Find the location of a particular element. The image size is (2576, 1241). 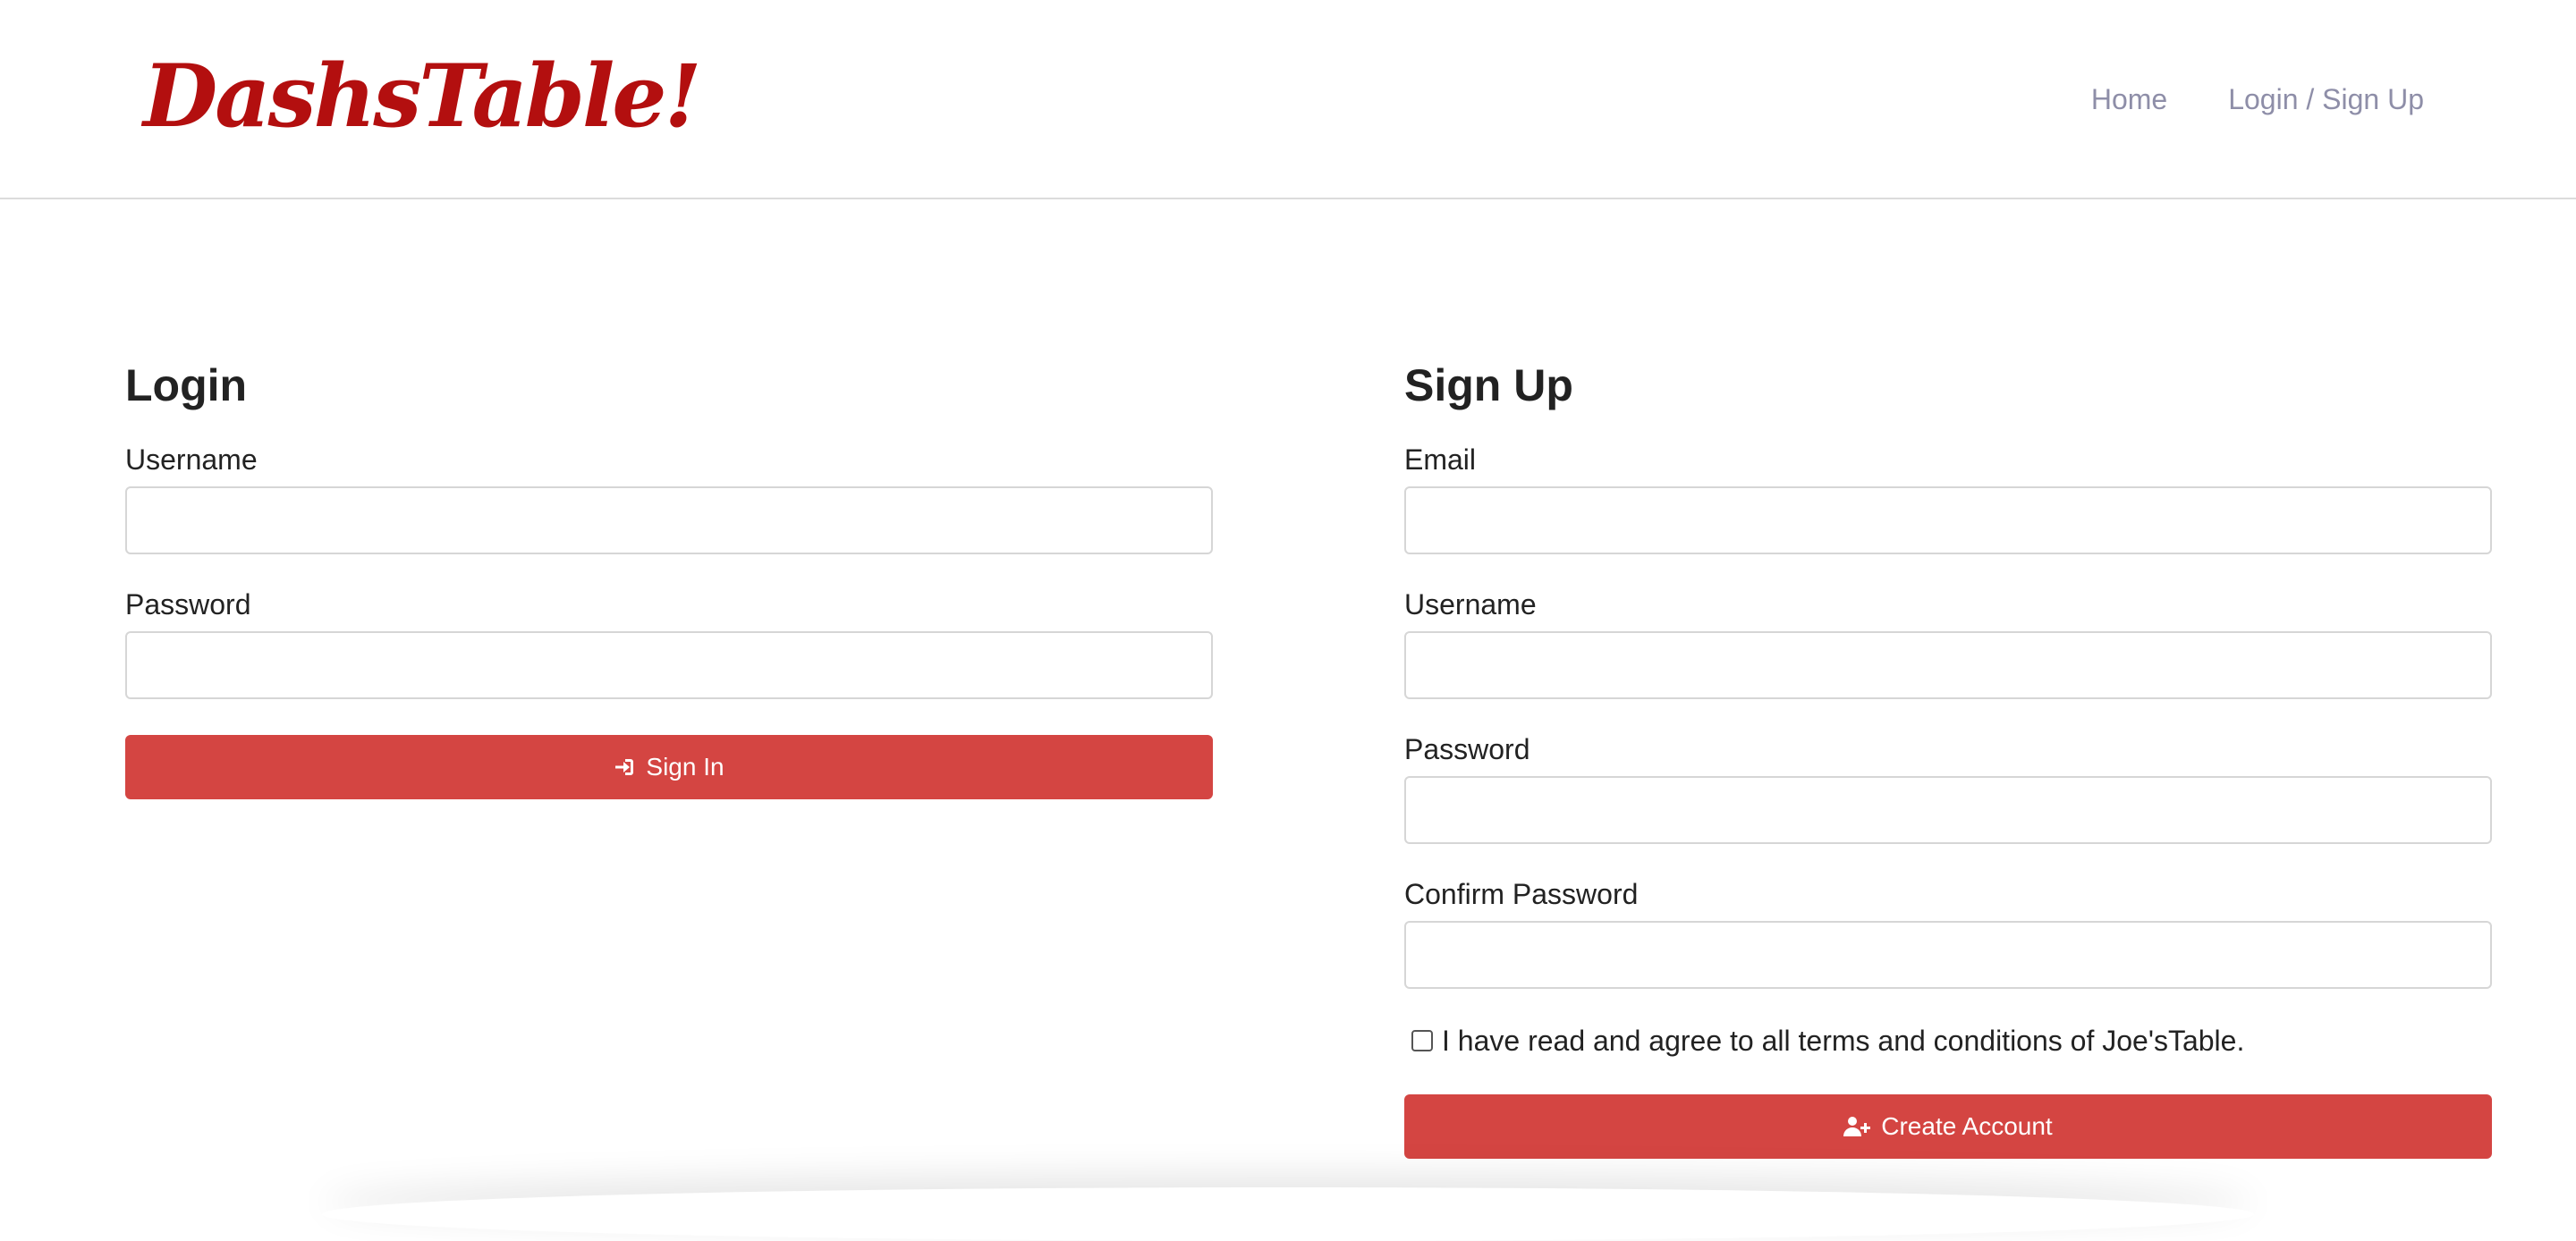

signup-username-field: Username is located at coordinates (1948, 643).